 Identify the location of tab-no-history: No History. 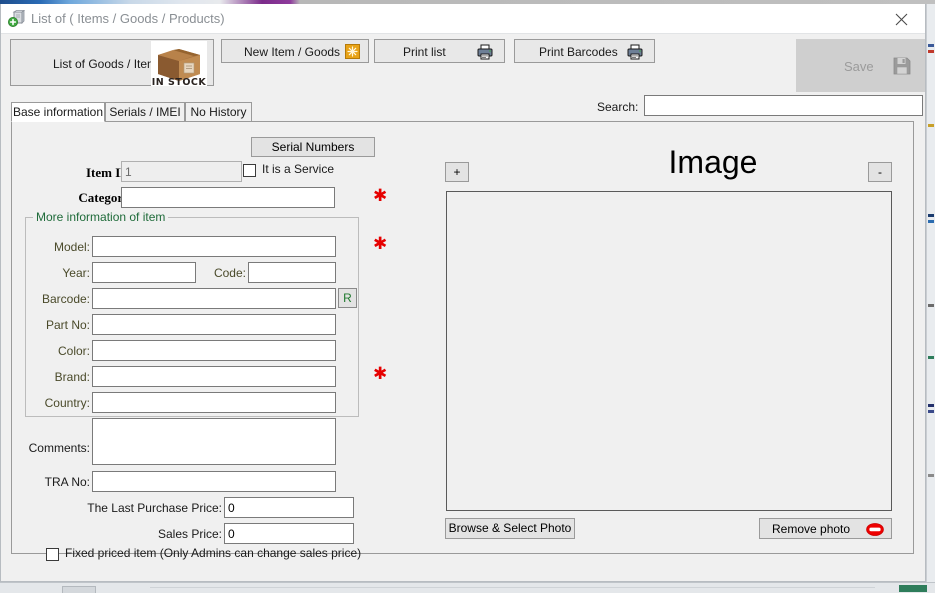
(218, 112).